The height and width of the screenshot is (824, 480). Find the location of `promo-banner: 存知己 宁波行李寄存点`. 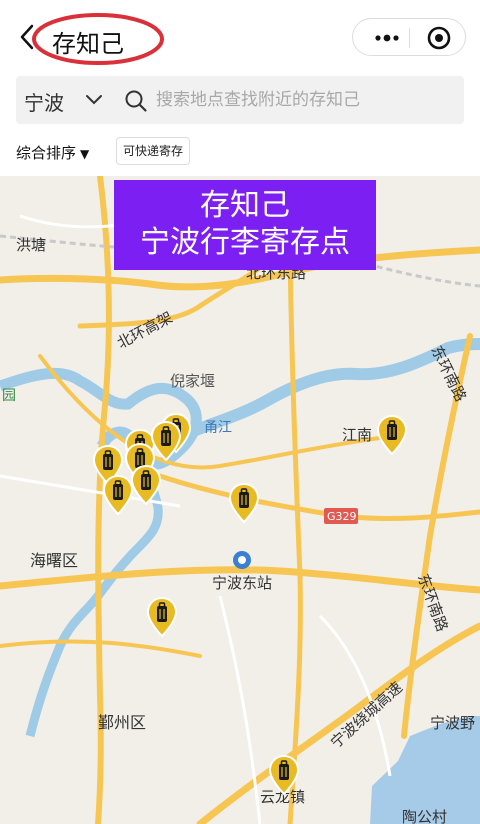

promo-banner: 存知己 宁波行李寄存点 is located at coordinates (245, 225).